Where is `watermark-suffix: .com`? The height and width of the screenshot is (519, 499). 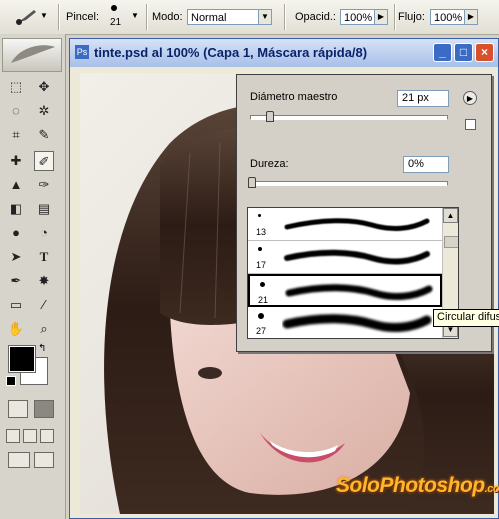 watermark-suffix: .com is located at coordinates (491, 489).